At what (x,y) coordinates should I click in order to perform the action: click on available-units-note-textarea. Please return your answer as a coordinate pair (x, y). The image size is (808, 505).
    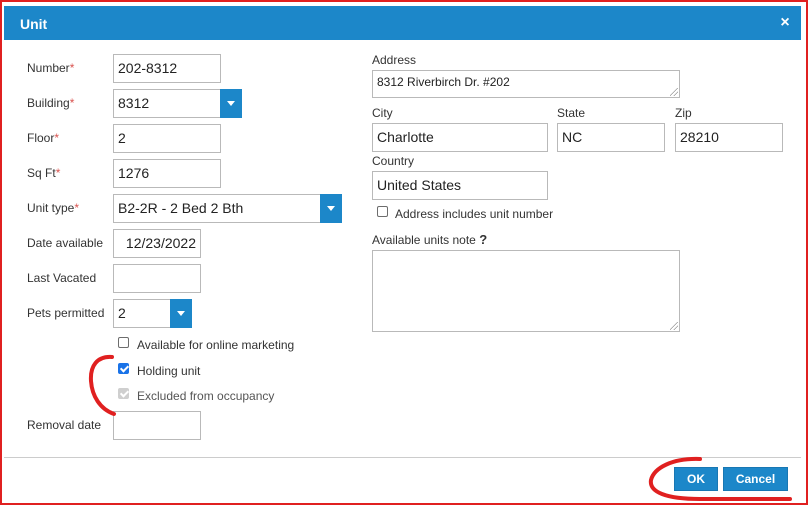
    Looking at the image, I should click on (526, 291).